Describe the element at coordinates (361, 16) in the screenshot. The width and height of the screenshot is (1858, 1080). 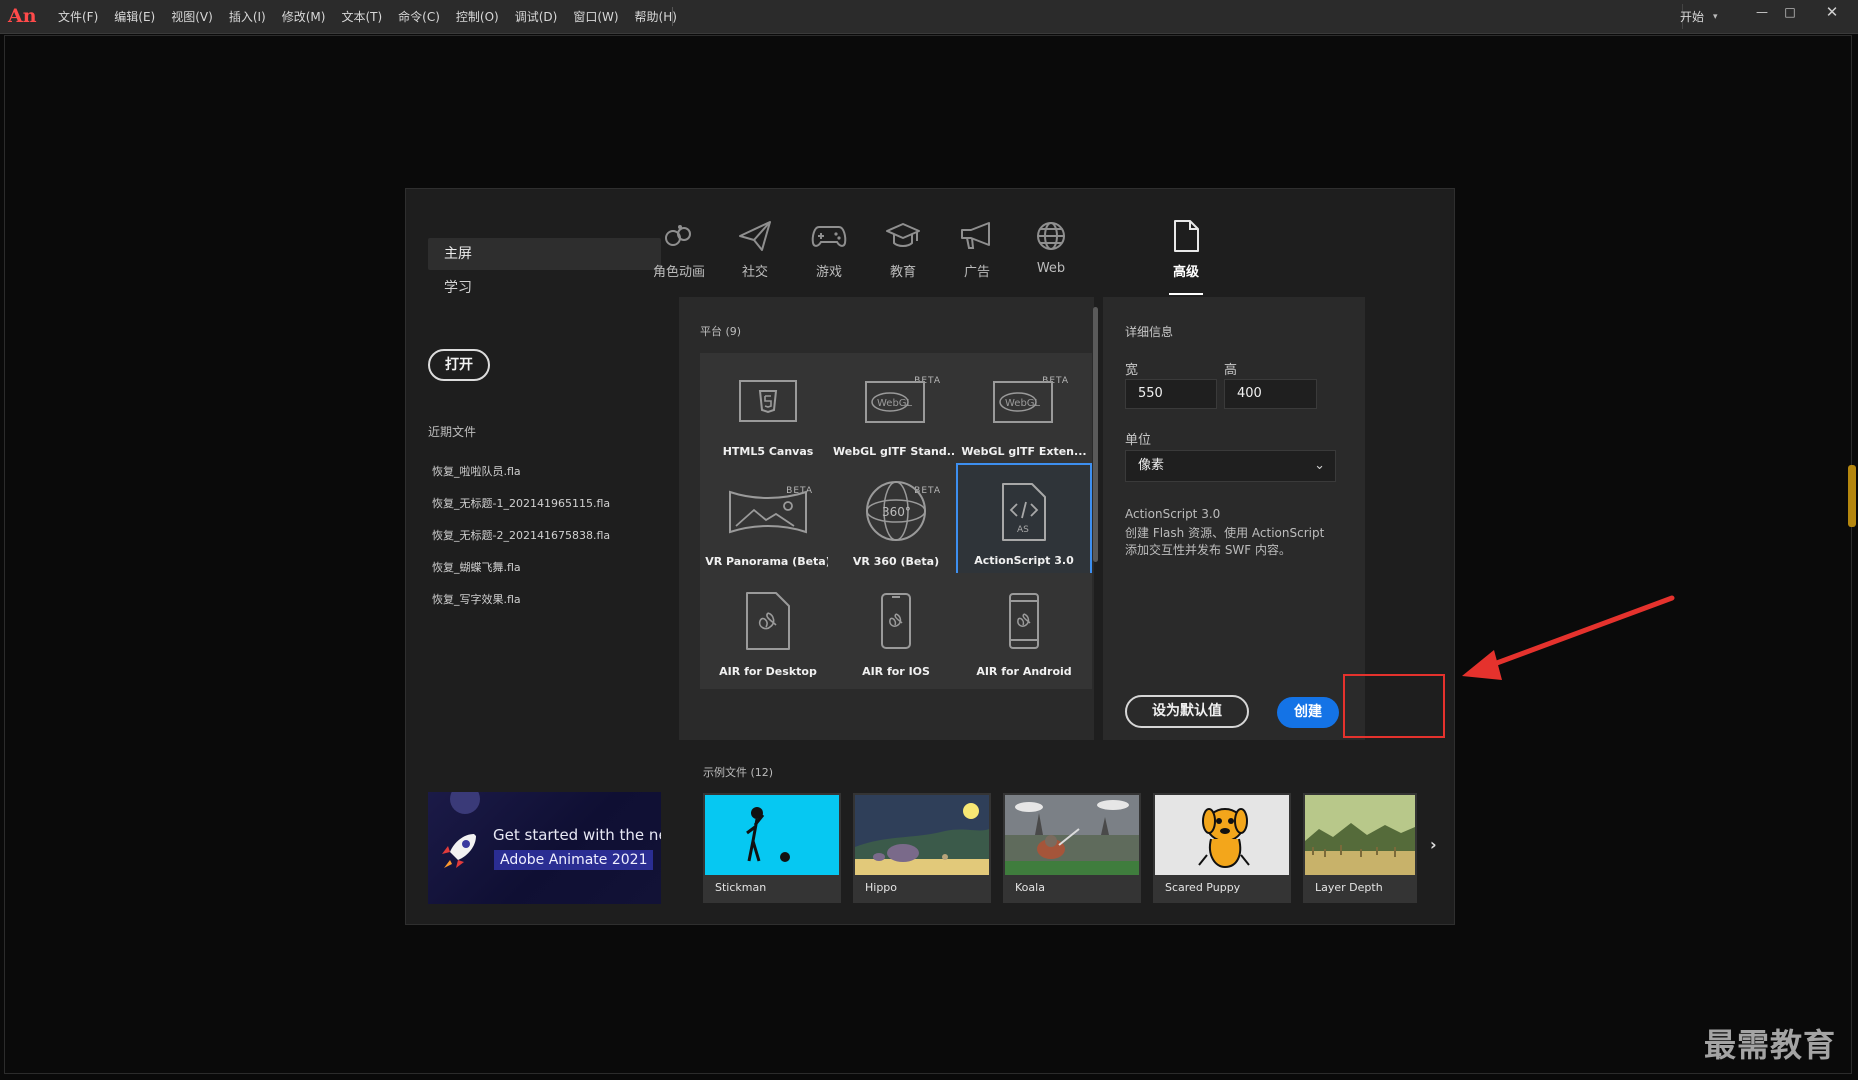
I see `menu-text: 文本(T)` at that location.